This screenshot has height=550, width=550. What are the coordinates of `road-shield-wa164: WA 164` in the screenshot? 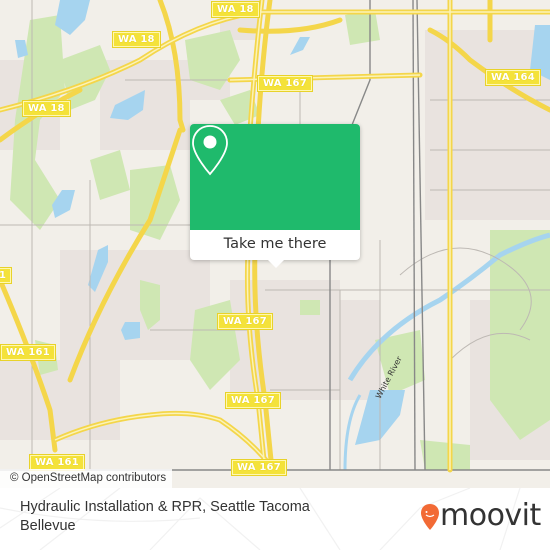 It's located at (513, 77).